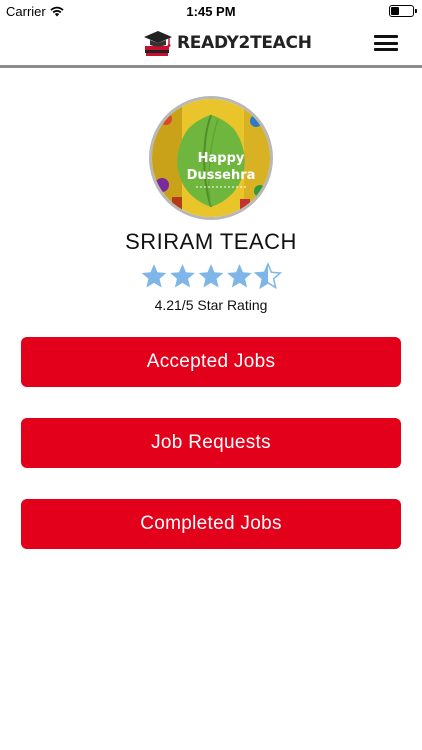 The width and height of the screenshot is (422, 750). I want to click on battery-icon, so click(403, 11).